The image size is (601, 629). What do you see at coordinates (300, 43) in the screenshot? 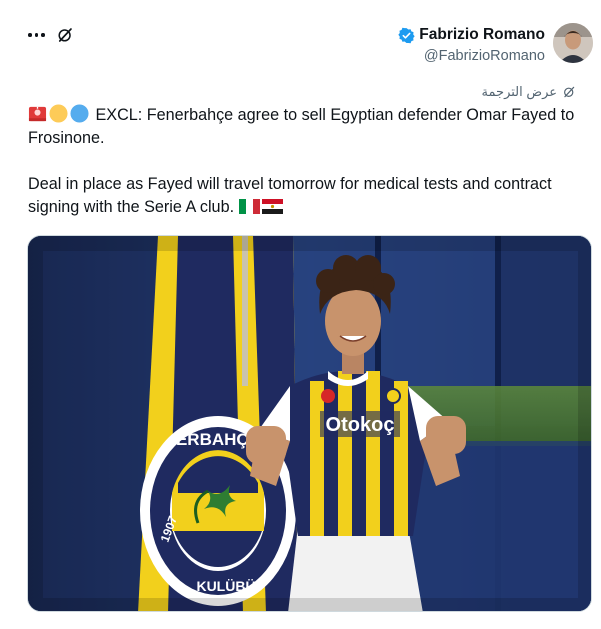
I see `tweet-header: Fabrizio Romano @FabrizioRomano` at bounding box center [300, 43].